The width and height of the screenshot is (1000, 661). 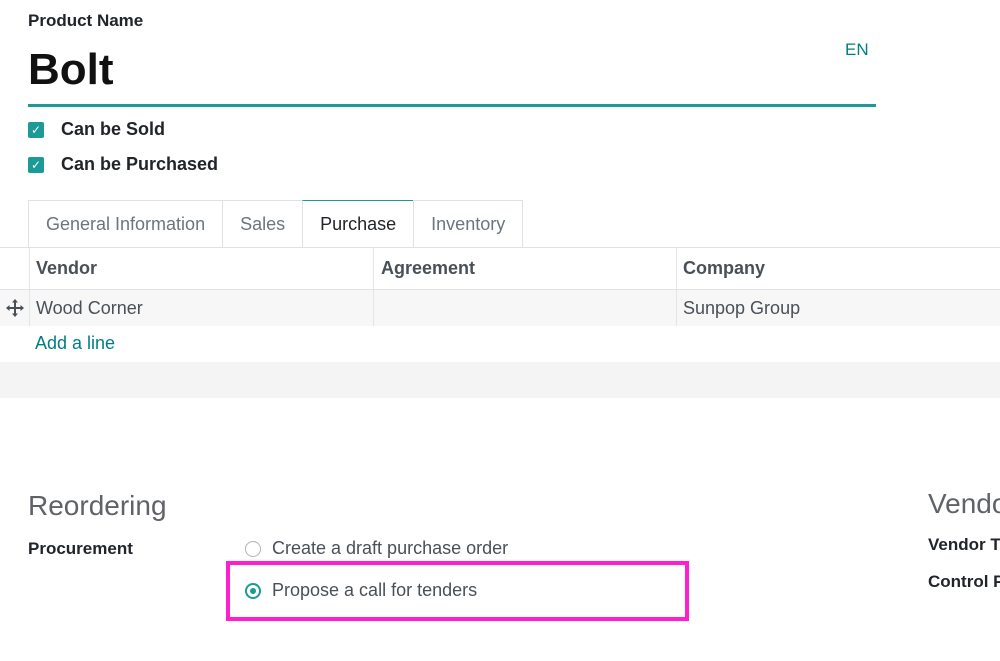 I want to click on tab-purchase: Purchase, so click(x=358, y=224).